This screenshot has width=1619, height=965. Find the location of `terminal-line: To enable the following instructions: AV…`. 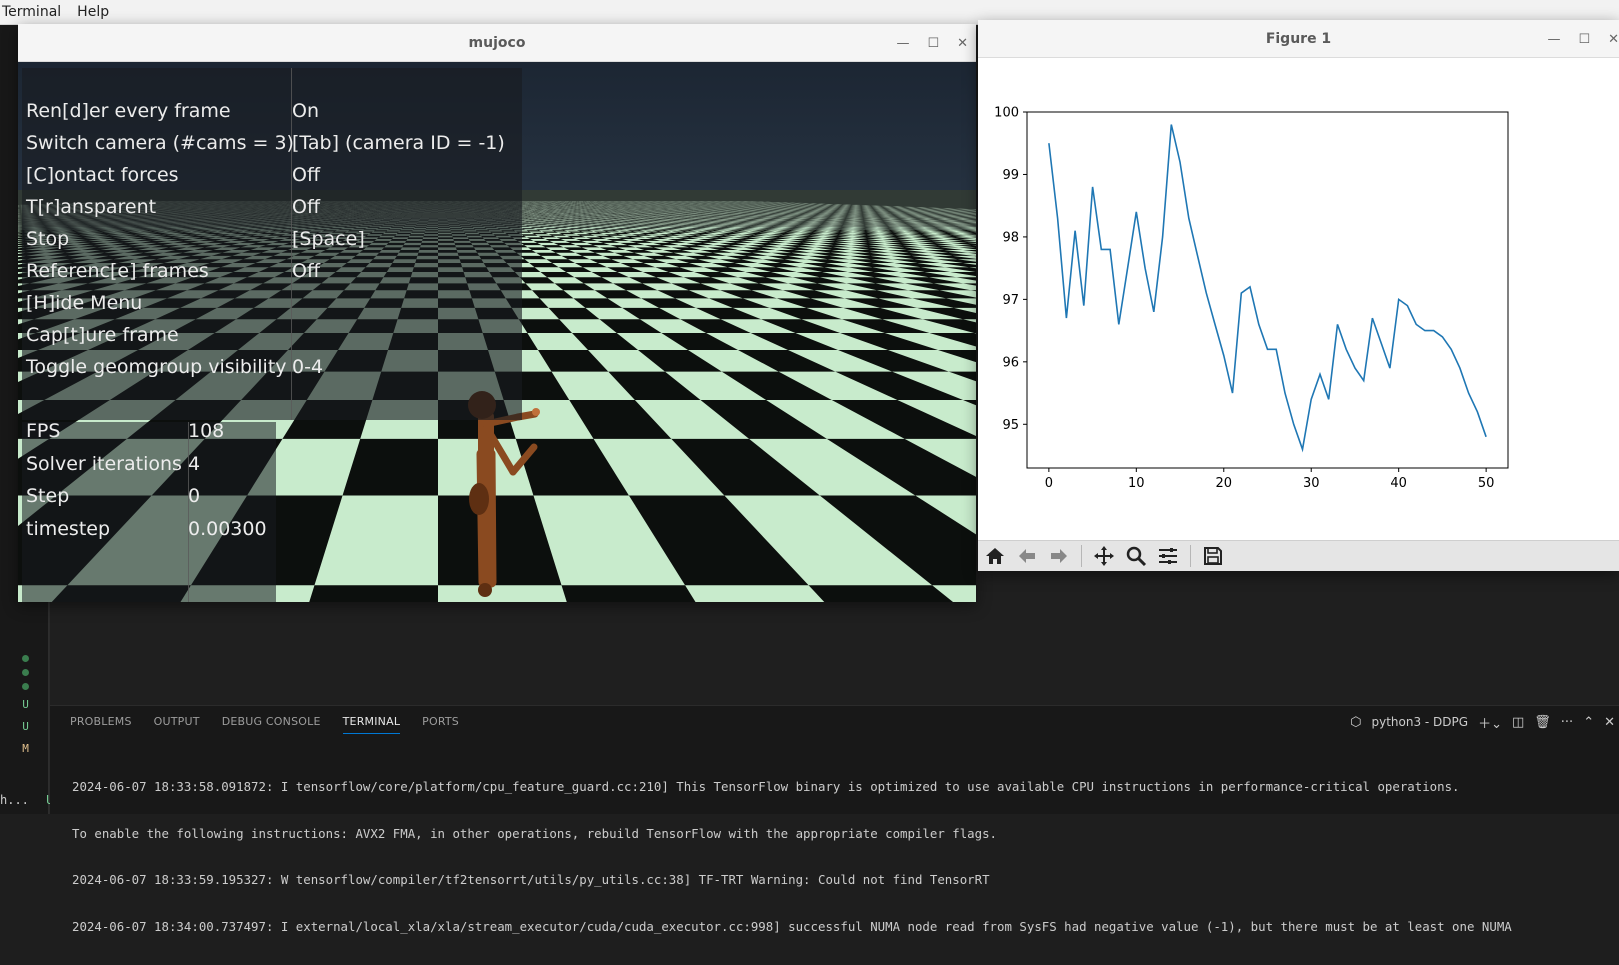

terminal-line: To enable the following instructions: AV… is located at coordinates (844, 834).